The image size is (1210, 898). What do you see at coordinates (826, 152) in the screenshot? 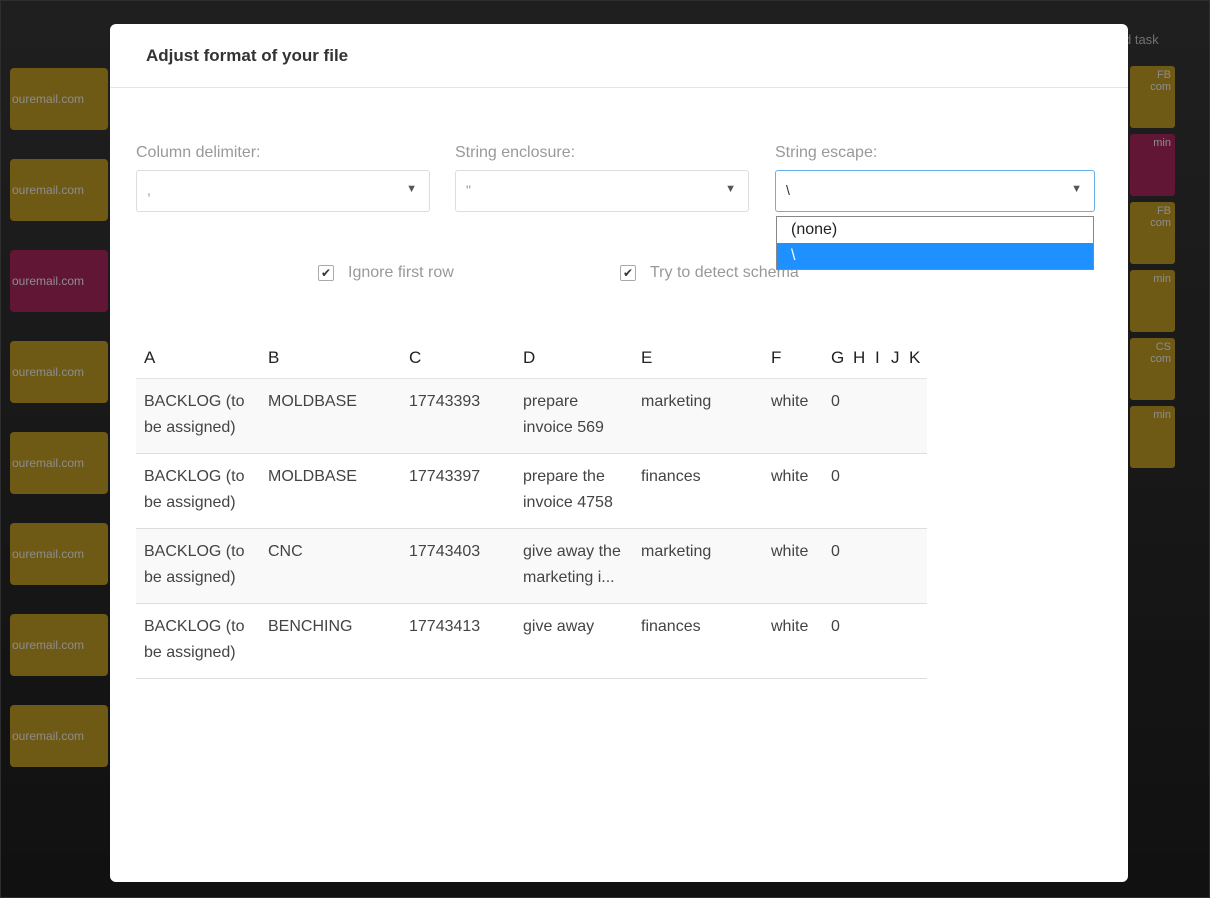
I see `string-escape-label: String escape:` at bounding box center [826, 152].